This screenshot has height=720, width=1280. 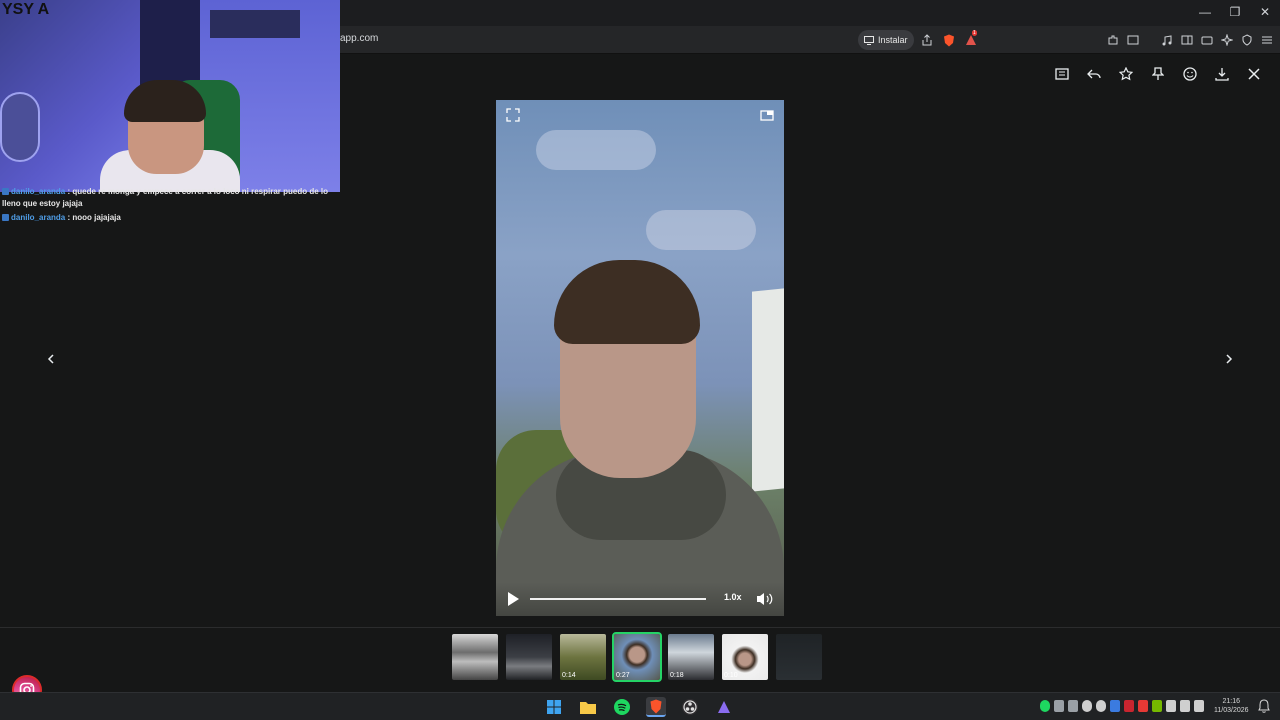 I want to click on music-icon, so click(x=1167, y=40).